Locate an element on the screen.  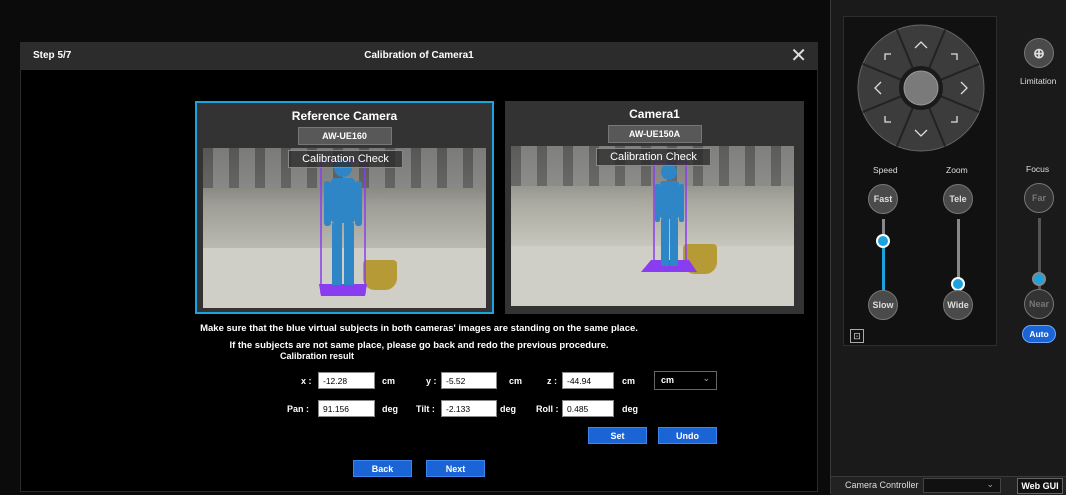
camera-model-badge: AW-UE150A is located at coordinates (654, 134).